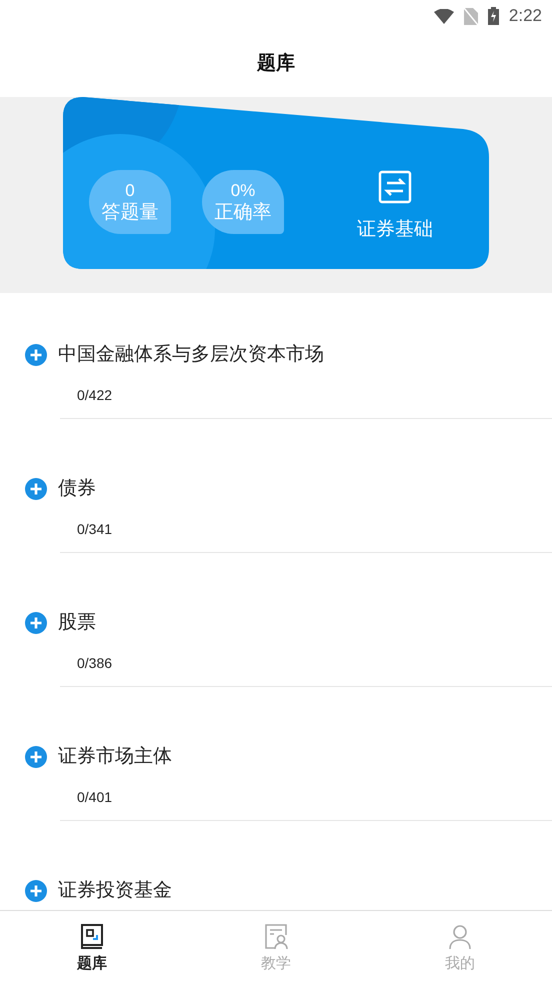 The width and height of the screenshot is (552, 983). I want to click on wifi-icon, so click(444, 16).